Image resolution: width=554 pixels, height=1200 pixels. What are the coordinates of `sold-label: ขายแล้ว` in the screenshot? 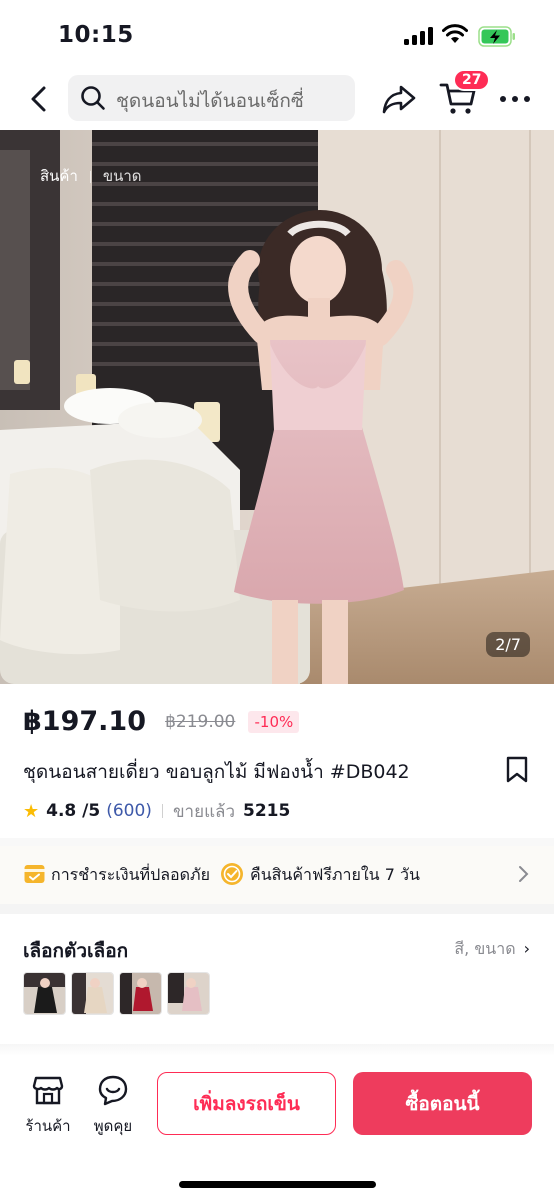 It's located at (203, 811).